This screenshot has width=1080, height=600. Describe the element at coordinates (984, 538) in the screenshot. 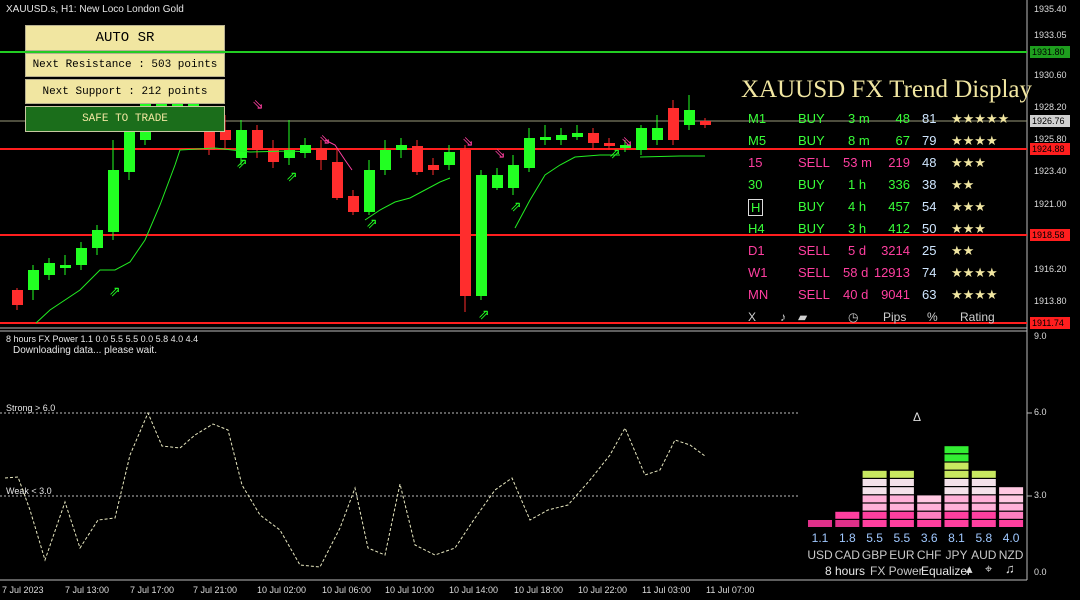

I see `currency-strength: 5.8` at that location.